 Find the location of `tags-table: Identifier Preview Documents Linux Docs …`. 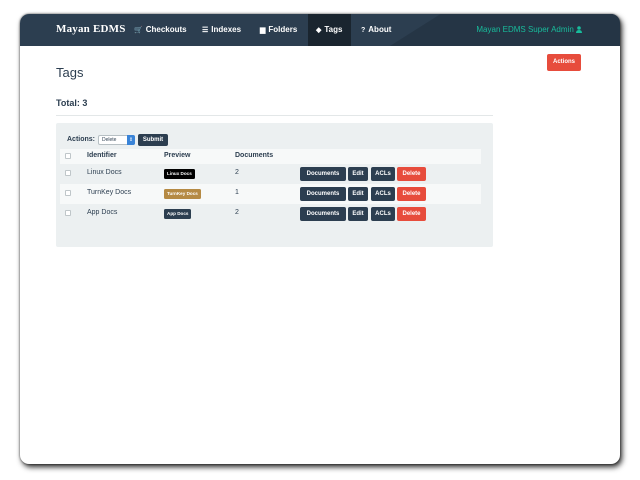

tags-table: Identifier Preview Documents Linux Docs … is located at coordinates (270, 186).